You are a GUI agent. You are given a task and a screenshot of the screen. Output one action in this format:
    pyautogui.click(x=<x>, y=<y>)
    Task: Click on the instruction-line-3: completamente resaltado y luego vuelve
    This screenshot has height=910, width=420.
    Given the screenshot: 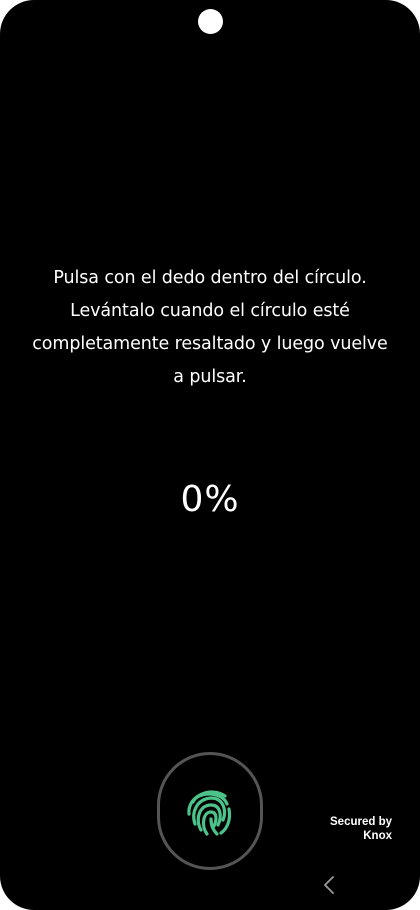 What is the action you would take?
    pyautogui.click(x=210, y=344)
    